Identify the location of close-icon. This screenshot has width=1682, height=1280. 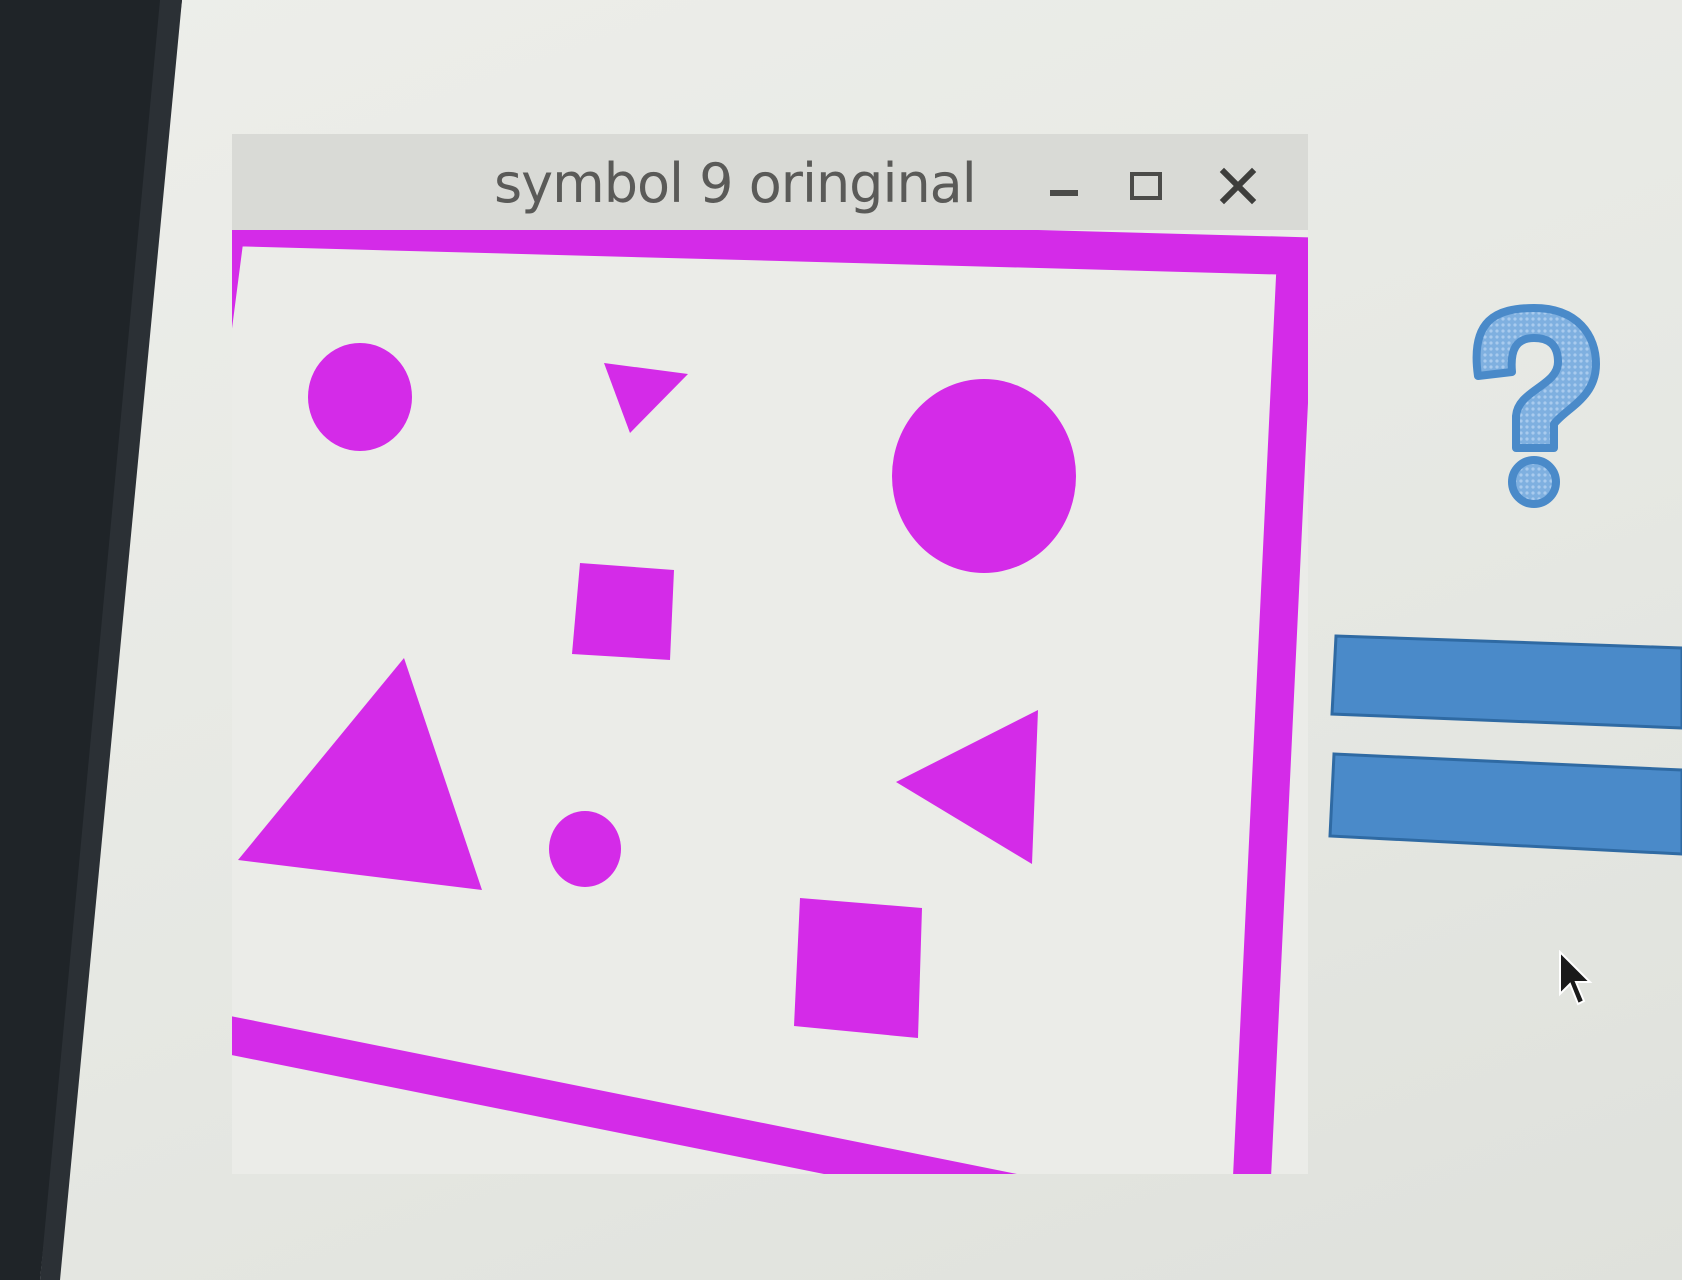
(1238, 186).